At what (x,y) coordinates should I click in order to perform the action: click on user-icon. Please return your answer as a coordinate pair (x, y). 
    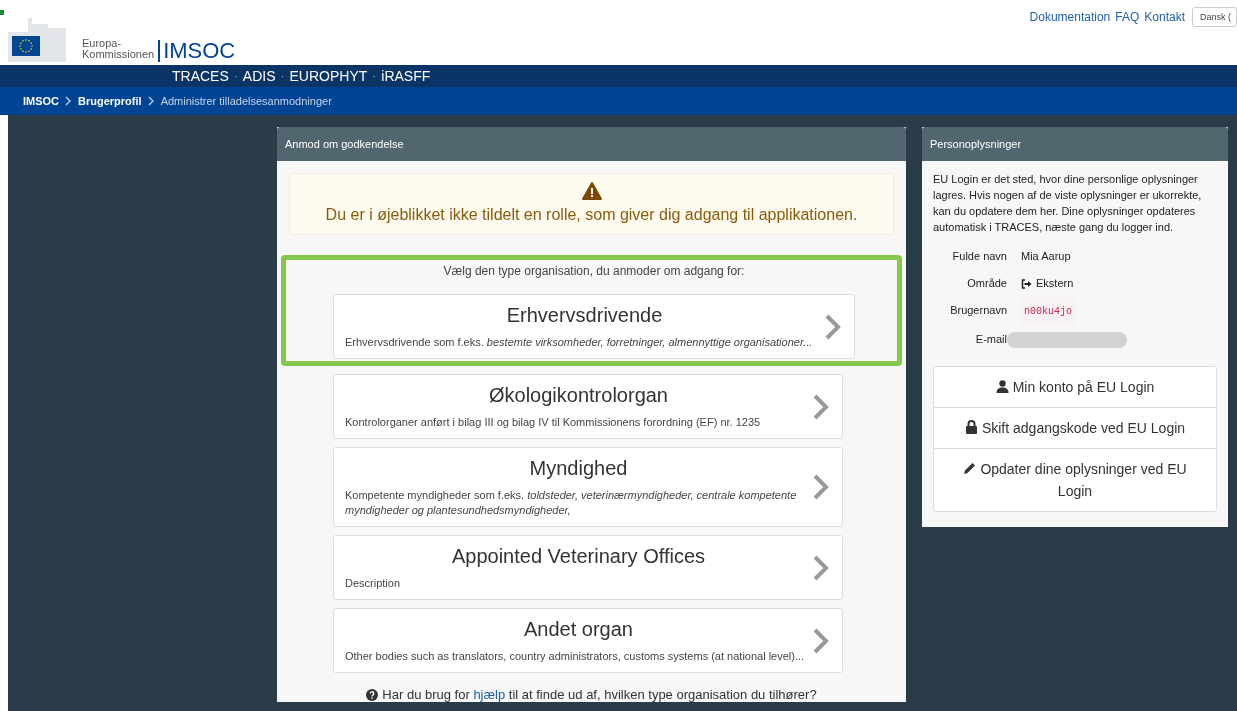
    Looking at the image, I should click on (1002, 386).